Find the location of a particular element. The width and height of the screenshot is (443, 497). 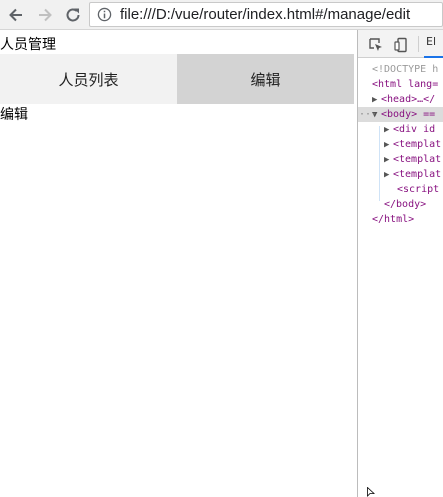

back-arrow-icon is located at coordinates (15, 15).